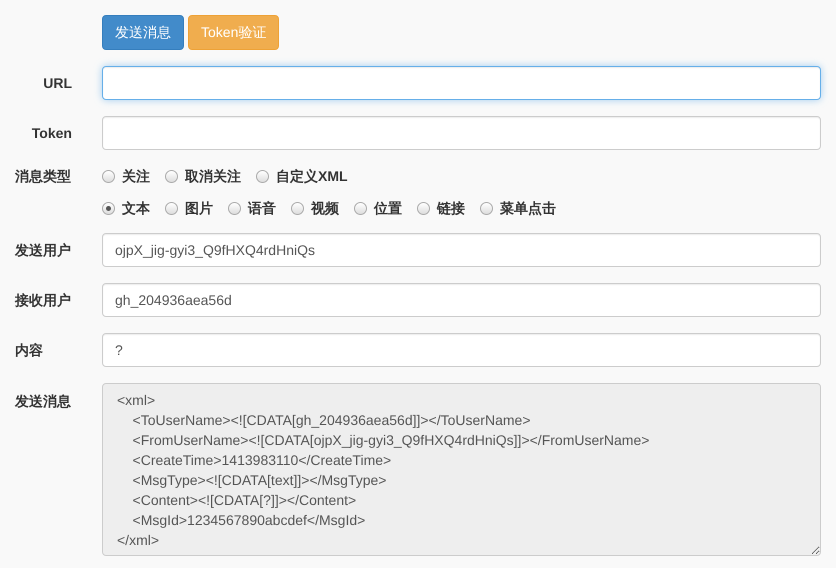 This screenshot has width=836, height=568. I want to click on input-field: ojpX_jig-gyi3_Q9fHXQ4rdHniQs, so click(461, 250).